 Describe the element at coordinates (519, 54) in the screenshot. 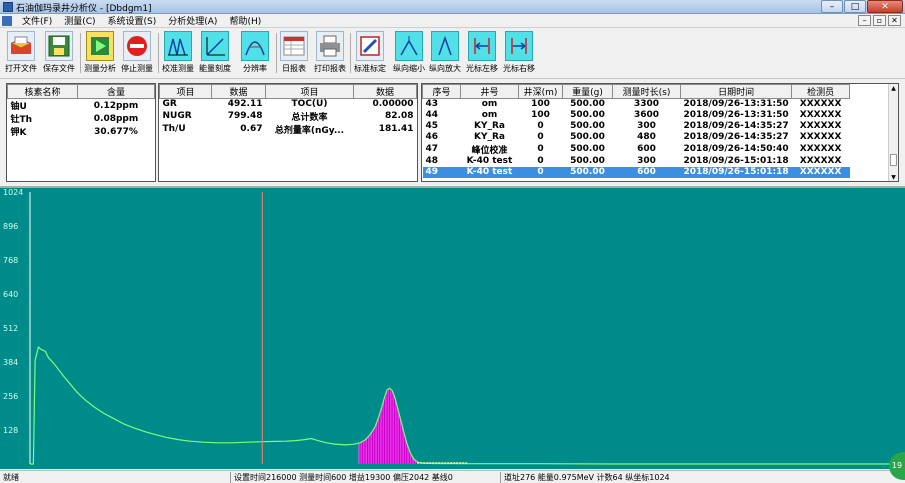

I see `cursor-right-button: 光标右移` at that location.